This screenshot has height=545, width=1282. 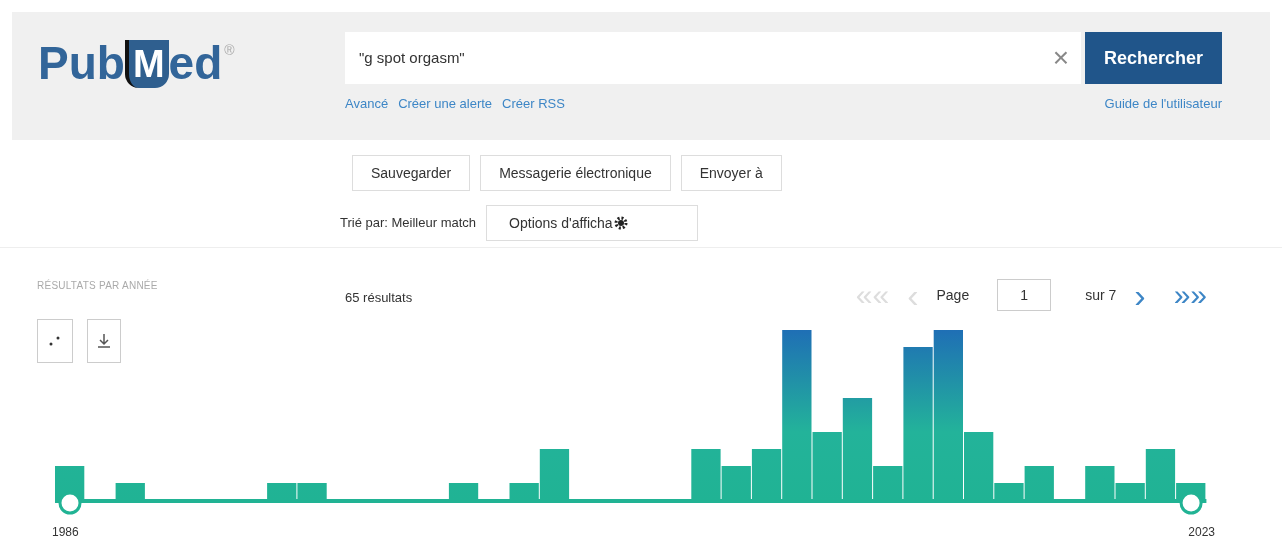 What do you see at coordinates (1190, 295) in the screenshot?
I see `last-page-button: »»` at bounding box center [1190, 295].